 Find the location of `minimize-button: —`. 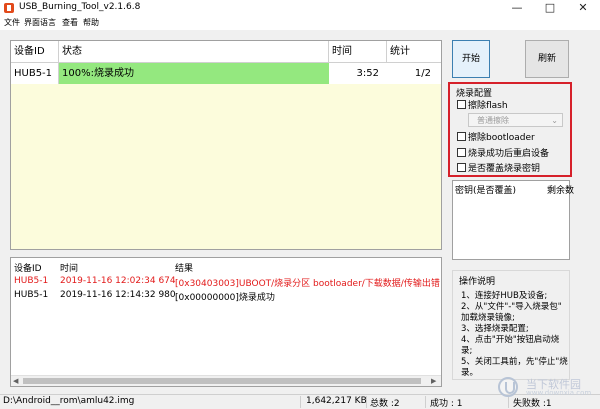

minimize-button: — is located at coordinates (517, 8).